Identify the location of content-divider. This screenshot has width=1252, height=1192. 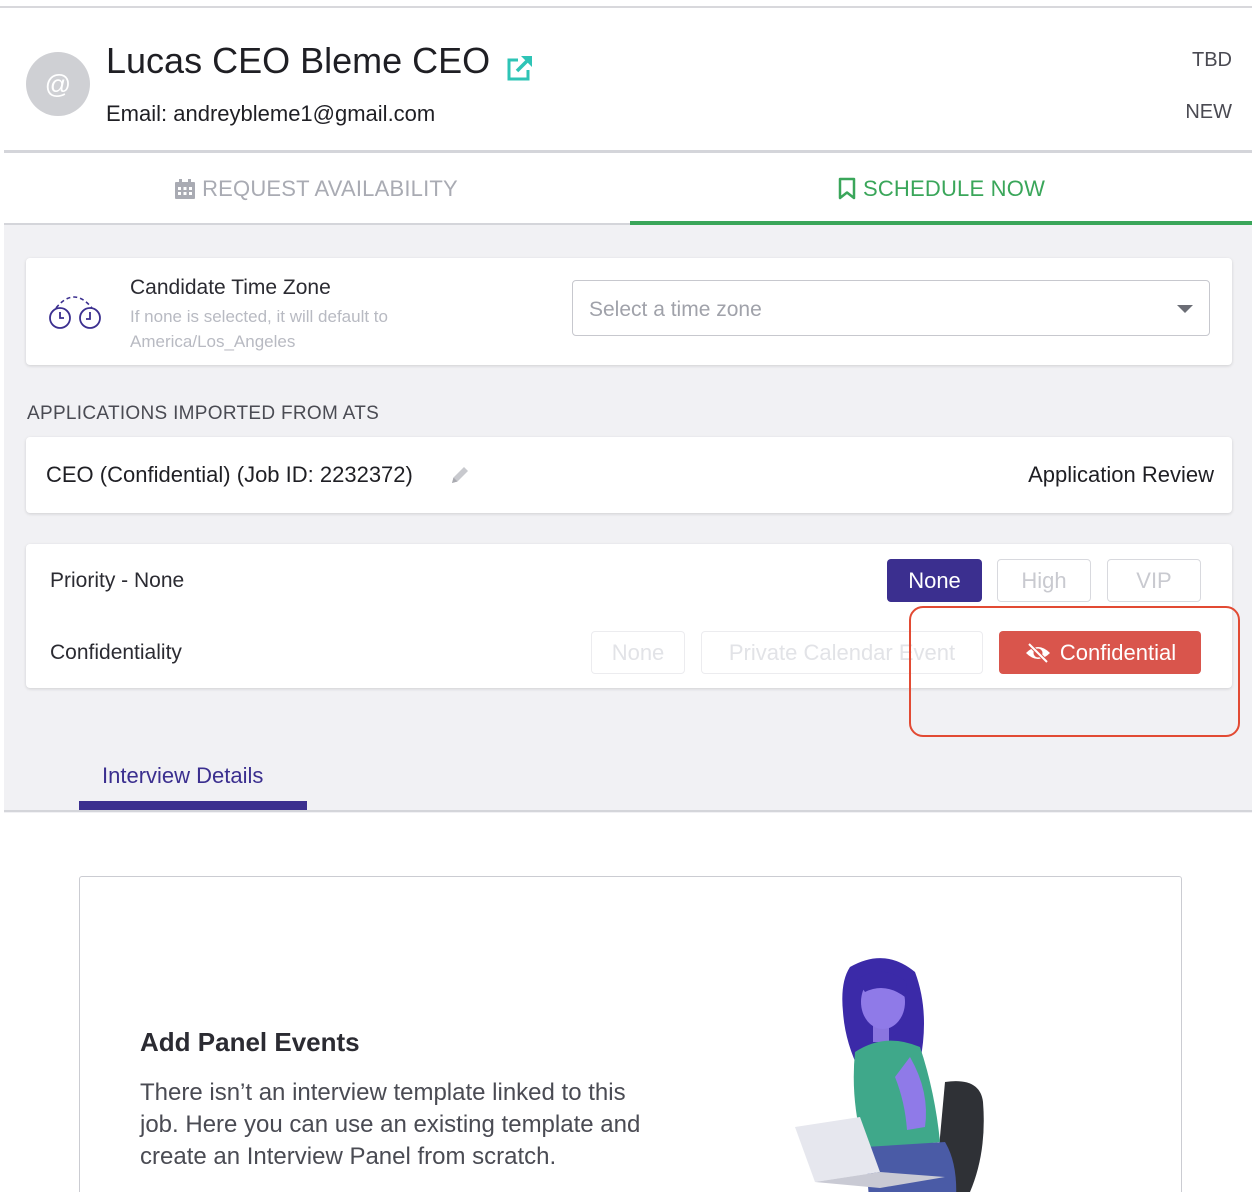
(628, 811).